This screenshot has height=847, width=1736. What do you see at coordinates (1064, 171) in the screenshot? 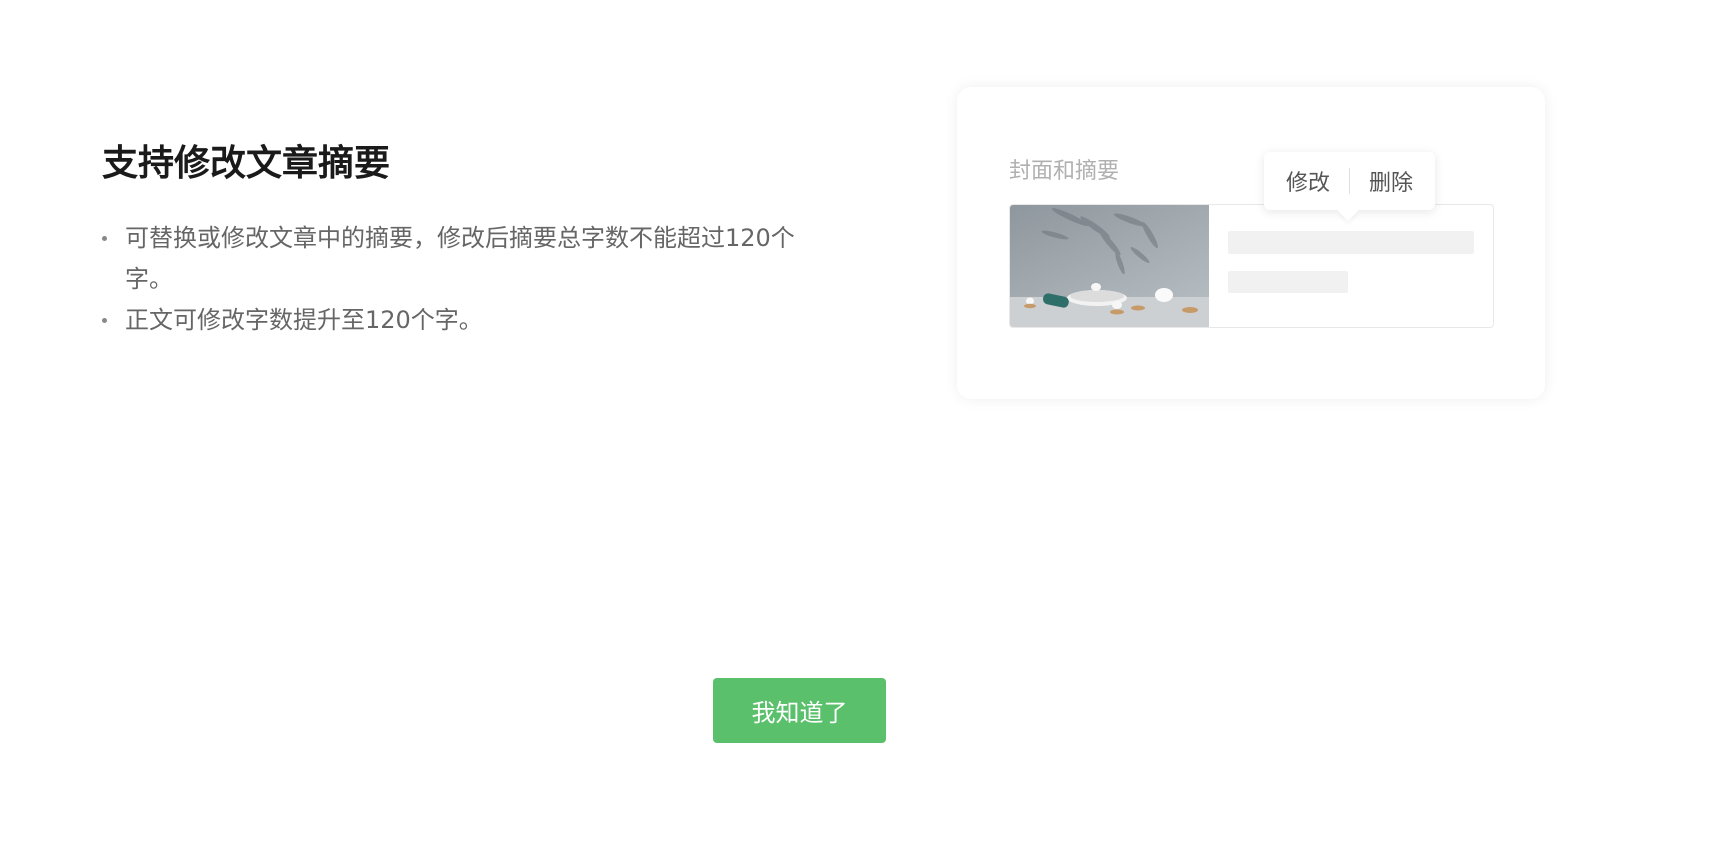
I see `cover-summary-label: 封面和摘要` at bounding box center [1064, 171].